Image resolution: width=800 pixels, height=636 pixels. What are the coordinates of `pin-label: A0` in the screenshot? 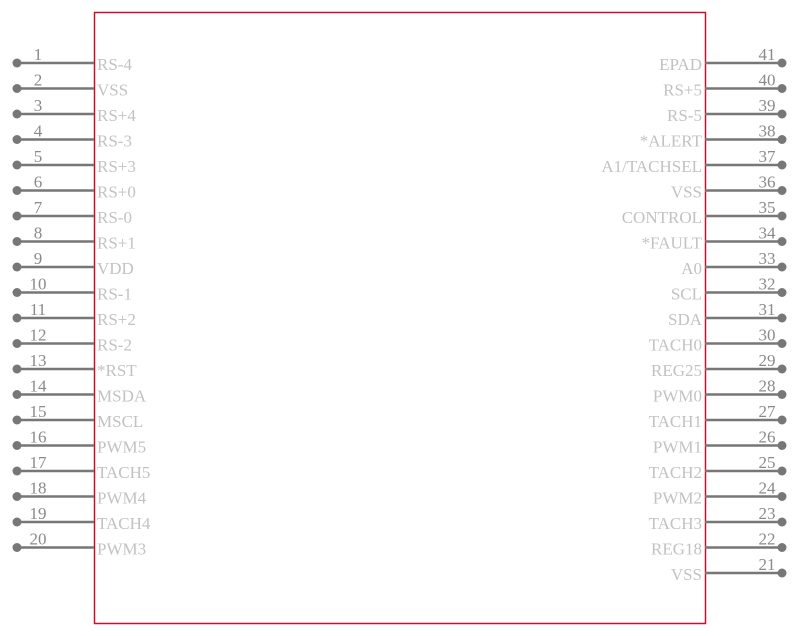 It's located at (691, 268).